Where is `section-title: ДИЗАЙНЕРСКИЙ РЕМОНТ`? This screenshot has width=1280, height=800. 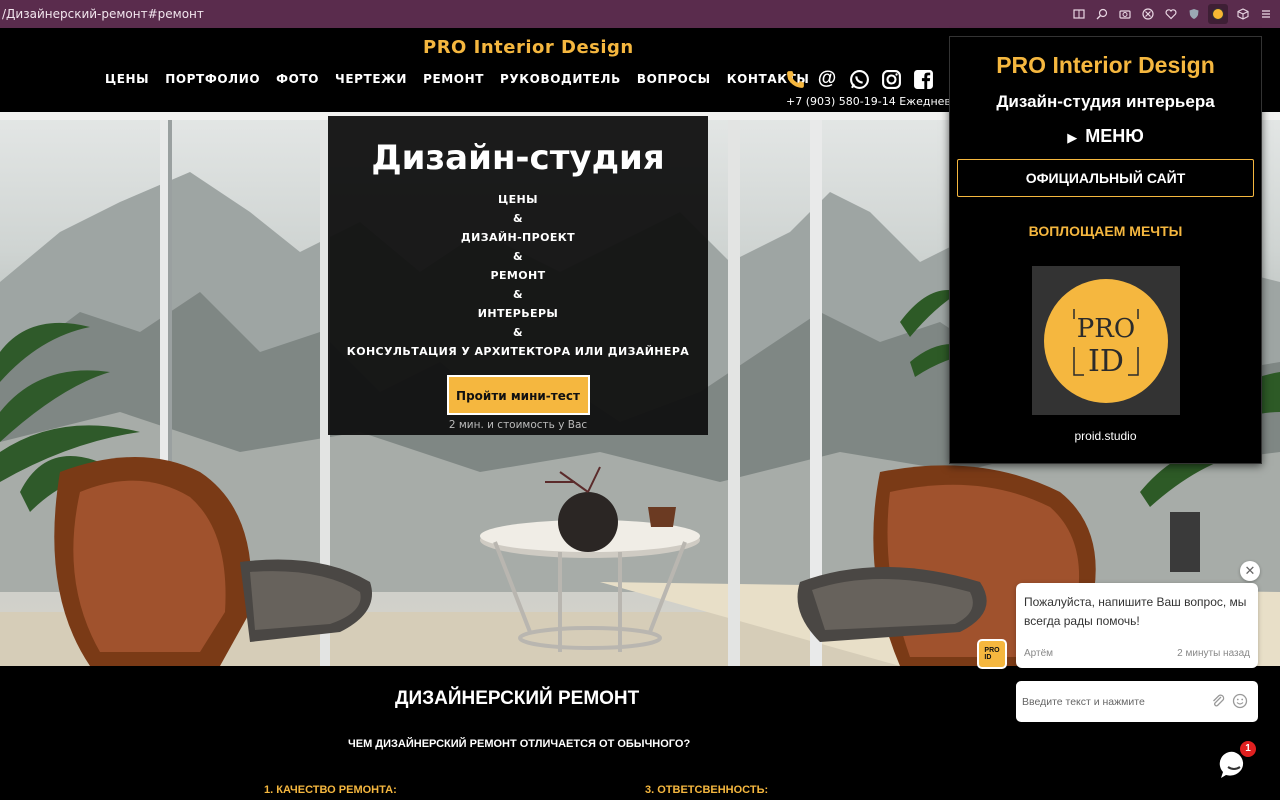
section-title: ДИЗАЙНЕРСКИЙ РЕМОНТ is located at coordinates (517, 698).